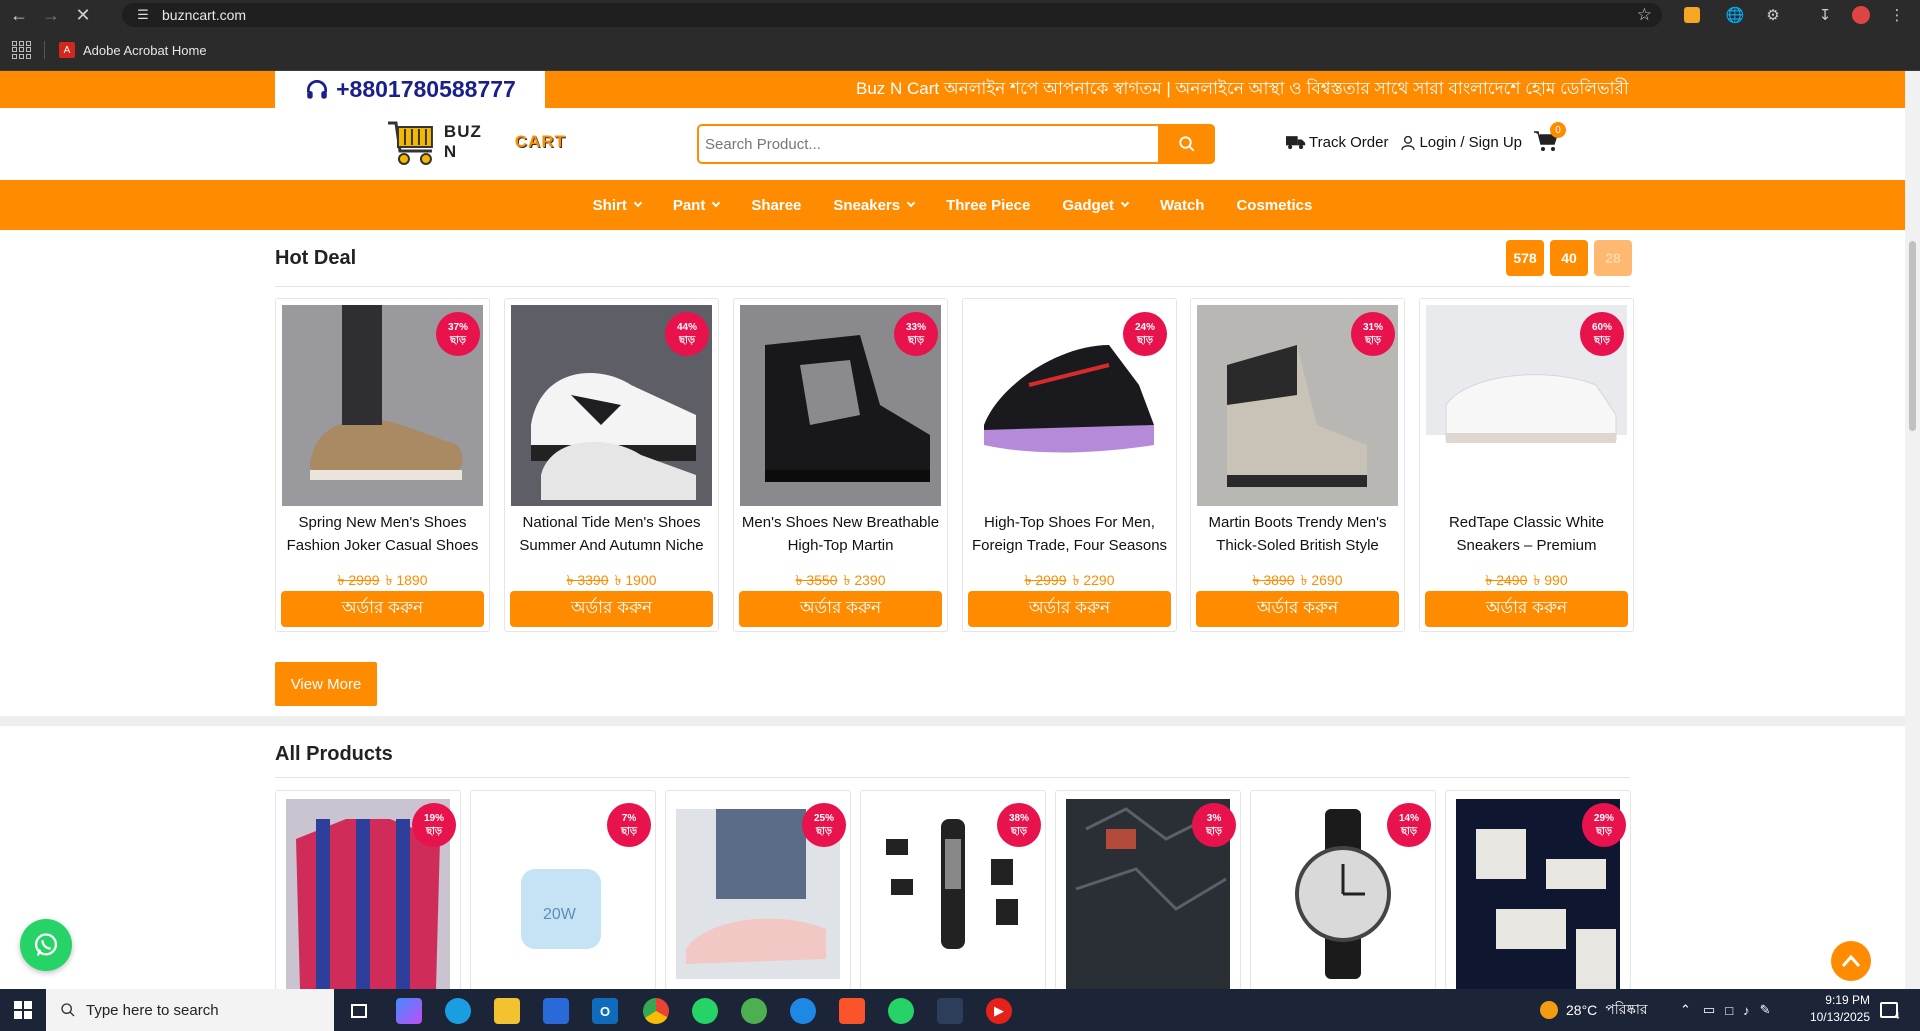  Describe the element at coordinates (1709, 1010) in the screenshot. I see `battery-icon: ▭` at that location.